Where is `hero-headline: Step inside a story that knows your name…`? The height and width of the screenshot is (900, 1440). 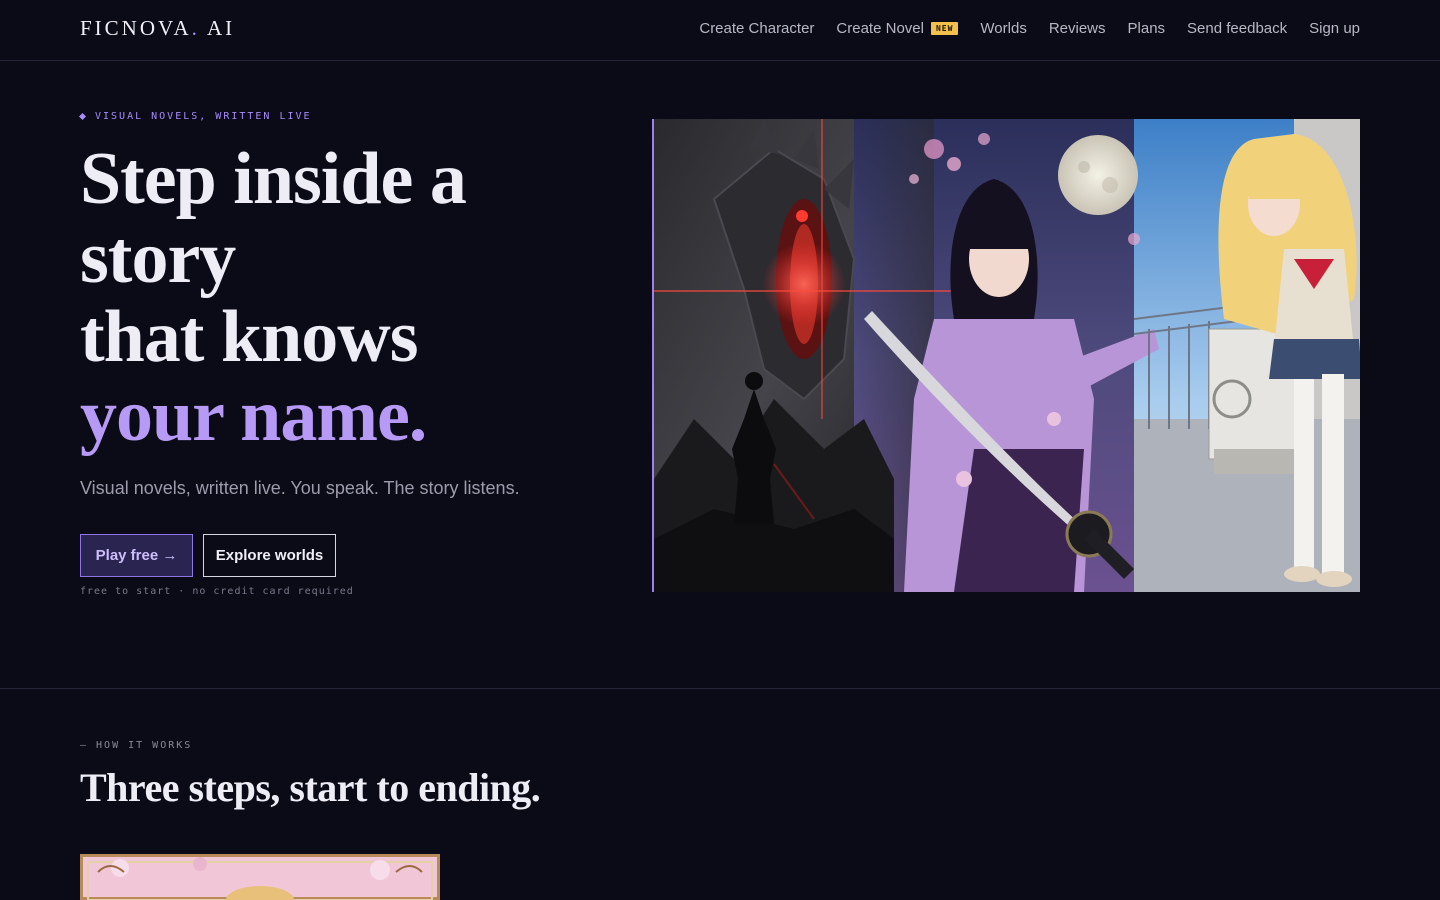
hero-headline: Step inside a story that knows your name… is located at coordinates (360, 298).